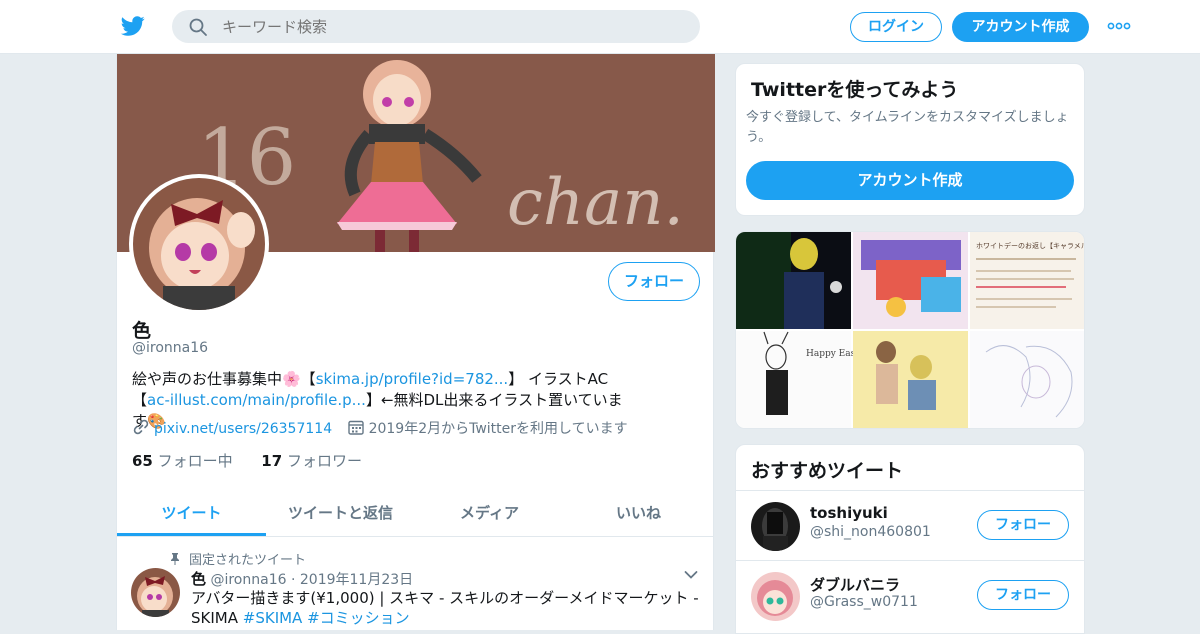 The image size is (1200, 634). What do you see at coordinates (340, 513) in the screenshot?
I see `tab-tweets-and-replies: ツイートと返信` at bounding box center [340, 513].